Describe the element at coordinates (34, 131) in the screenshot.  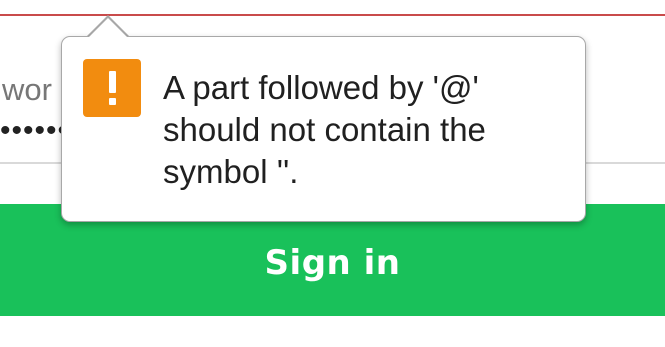
I see `password-input-value: ••••••` at that location.